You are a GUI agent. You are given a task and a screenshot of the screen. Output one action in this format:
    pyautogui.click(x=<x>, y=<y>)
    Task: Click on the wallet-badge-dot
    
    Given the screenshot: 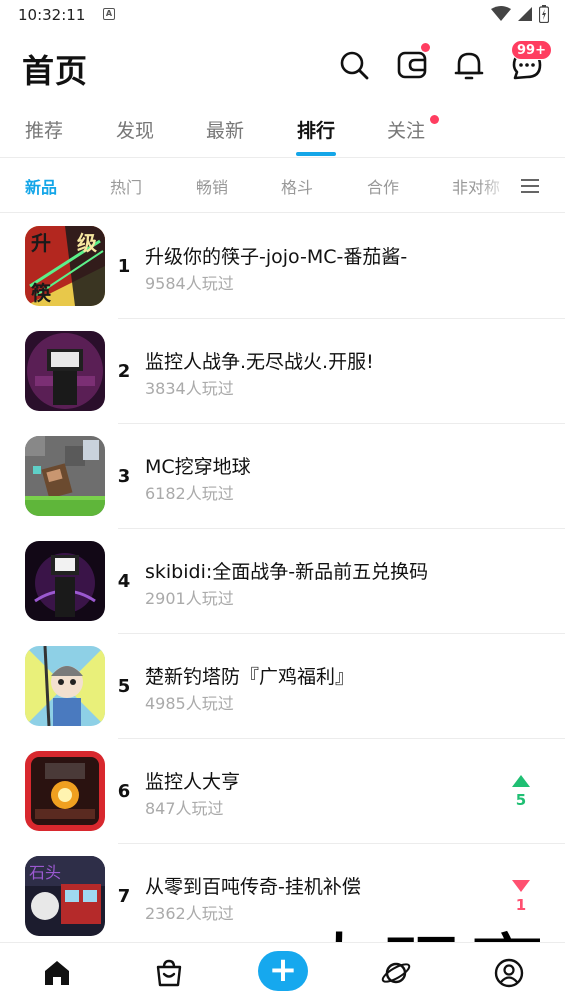 What is the action you would take?
    pyautogui.click(x=425, y=47)
    